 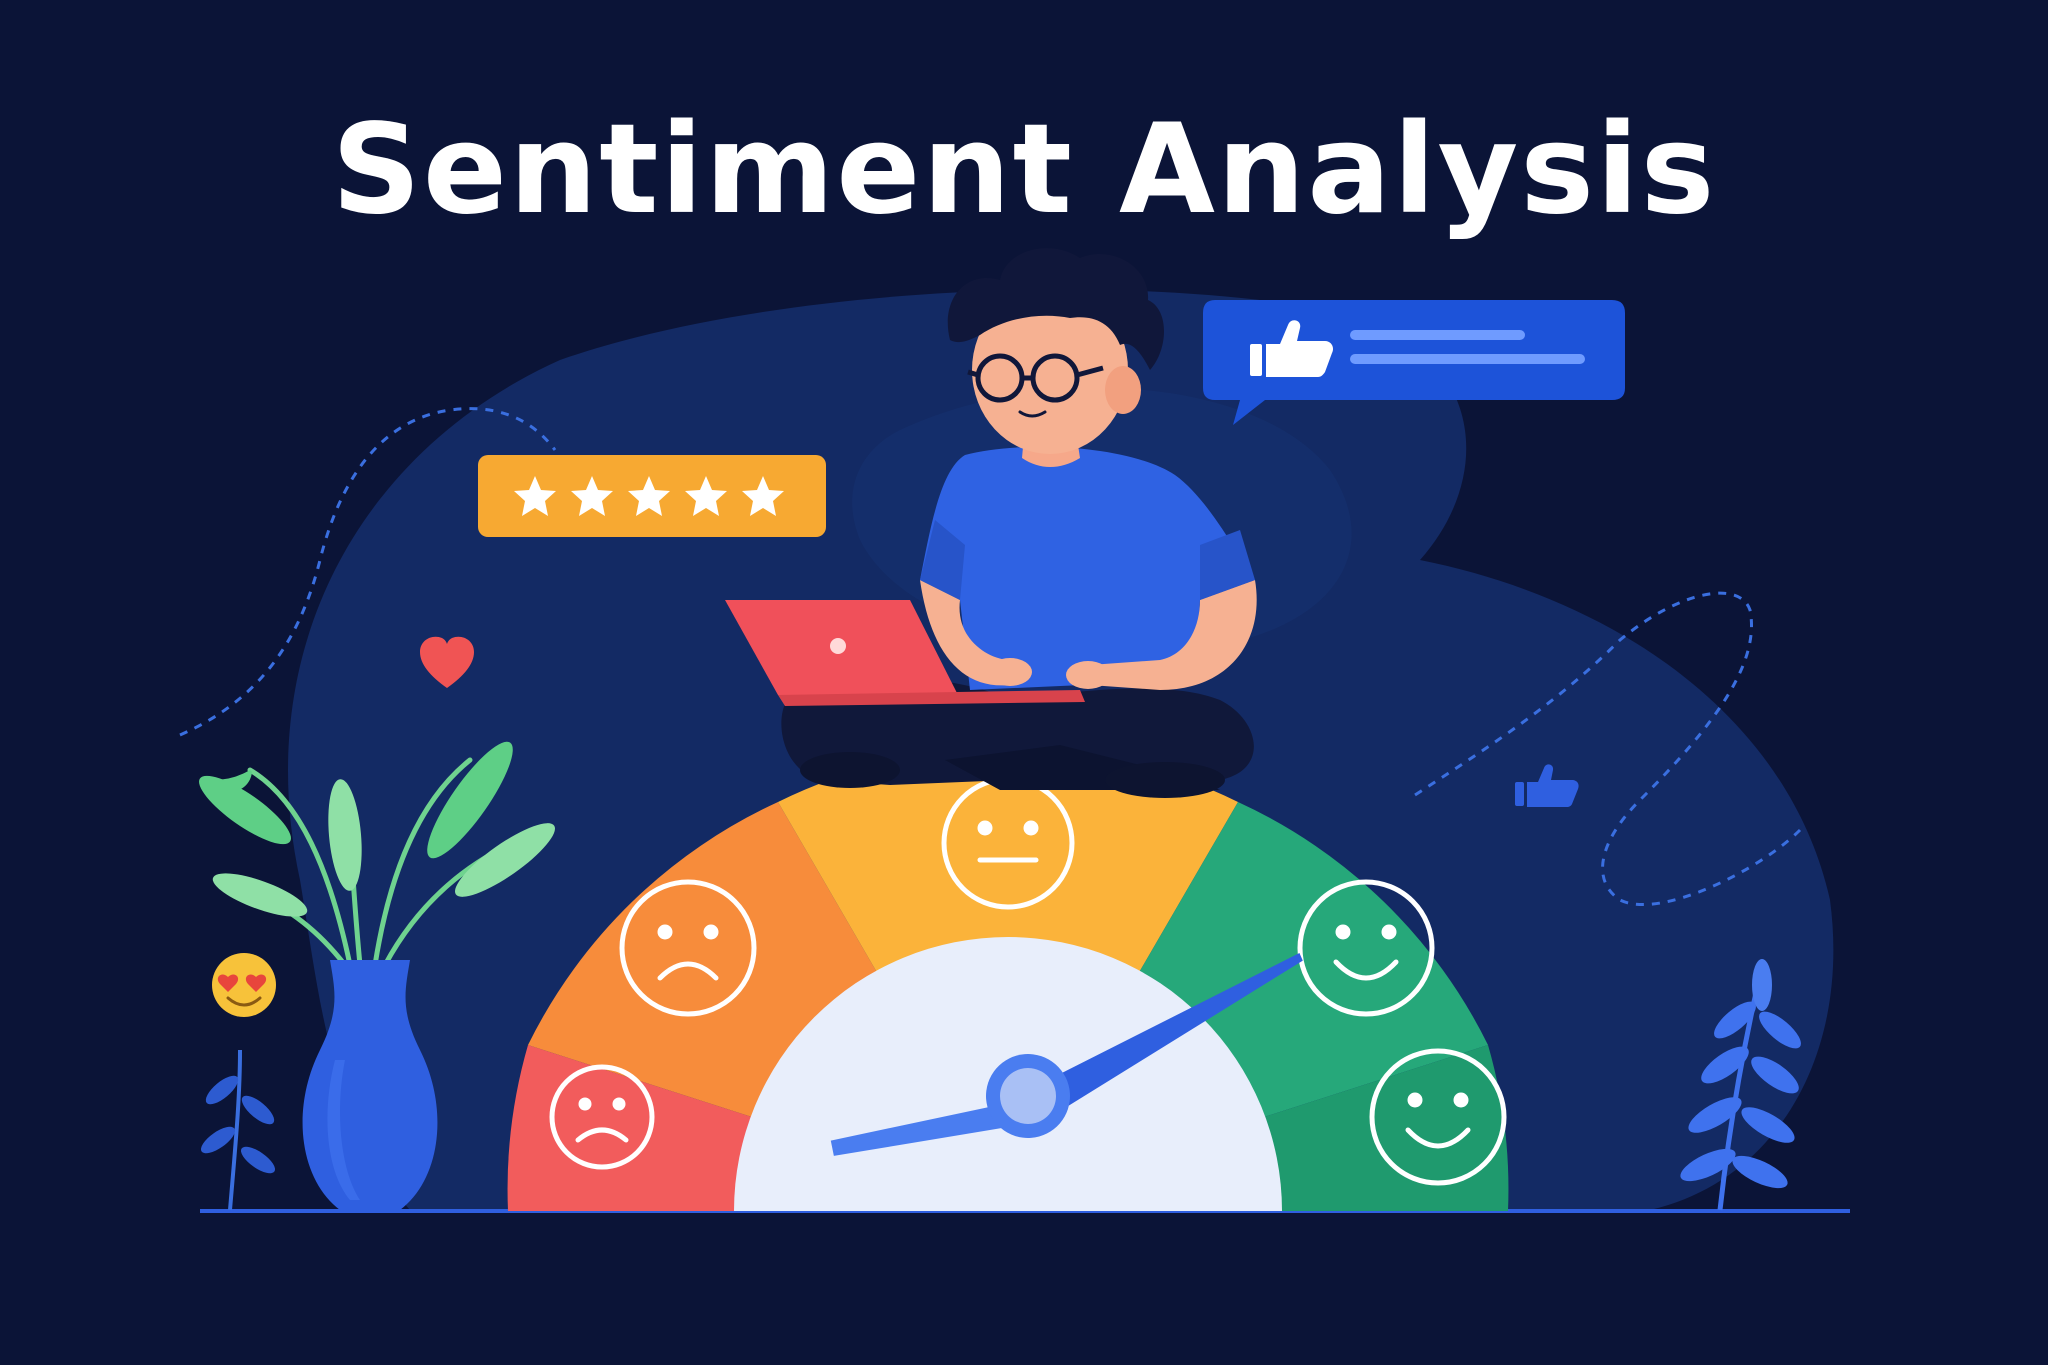 What do you see at coordinates (238, 1130) in the screenshot?
I see `fern-left` at bounding box center [238, 1130].